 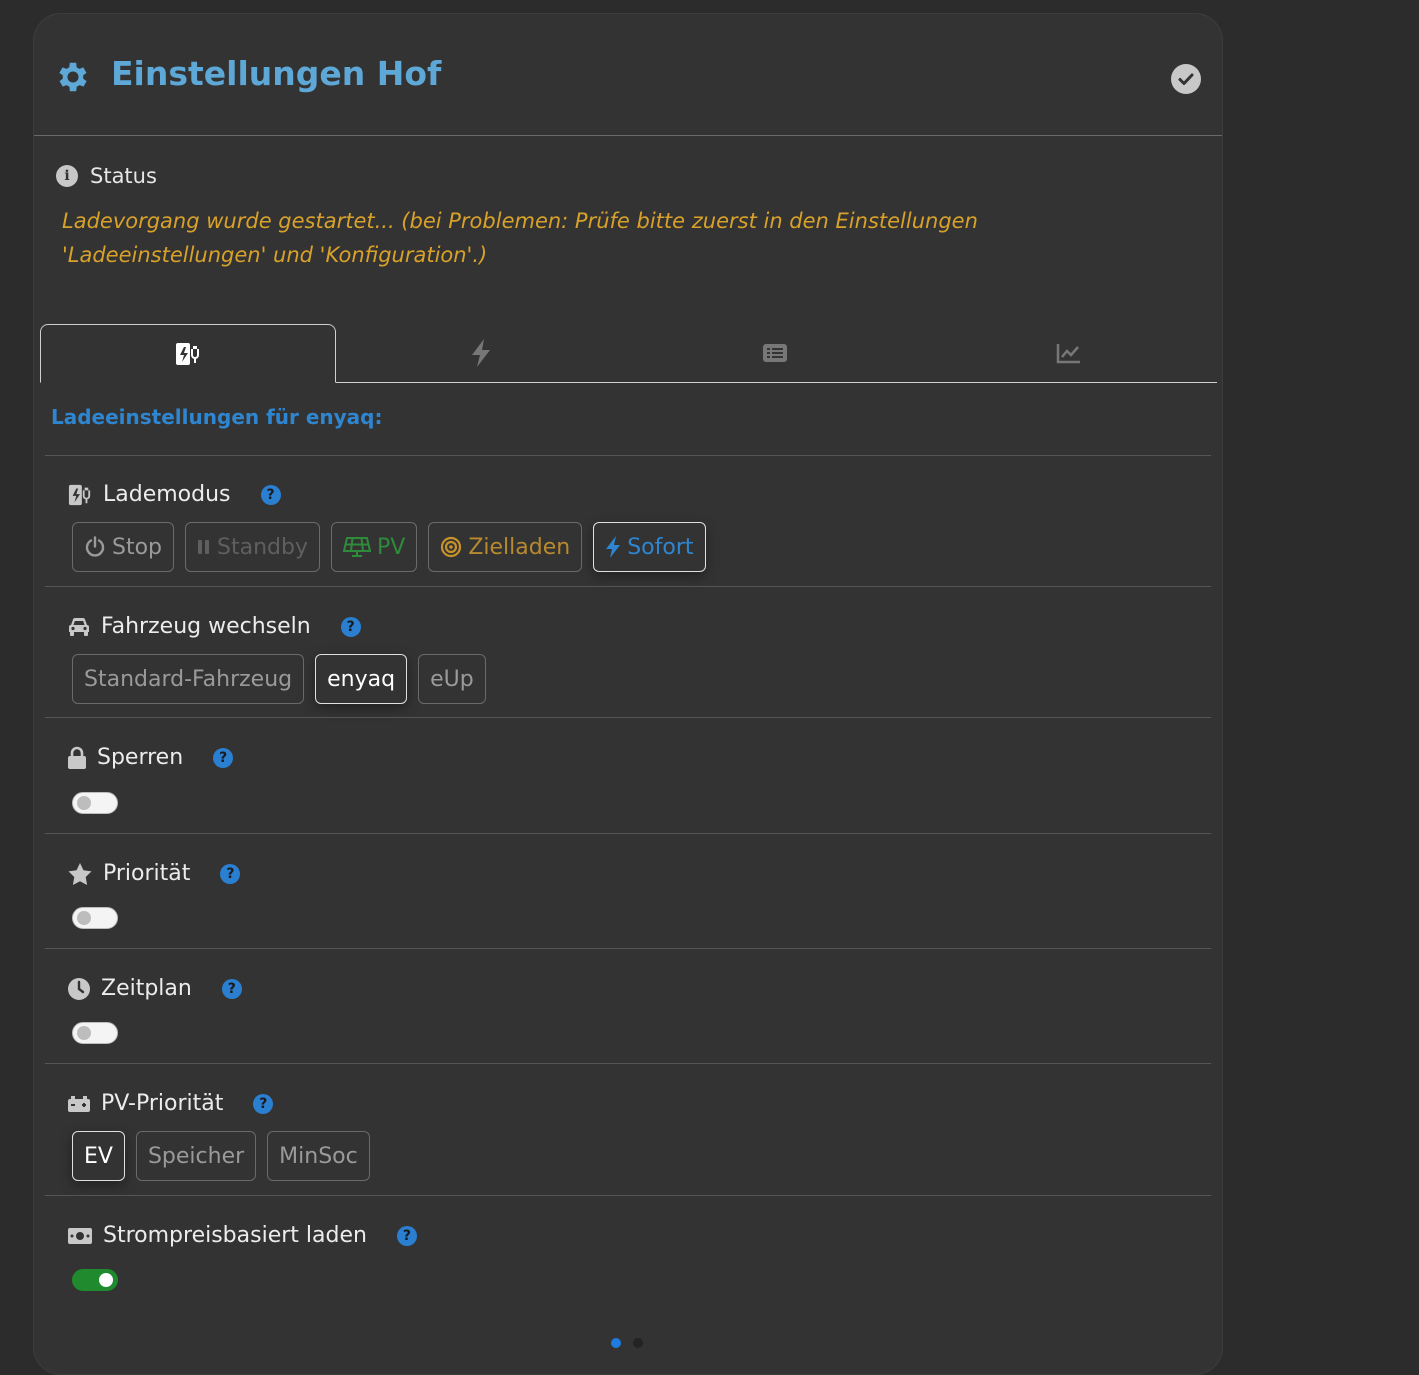 What do you see at coordinates (206, 626) in the screenshot?
I see `fahrzeug-label: Fahrzeug wechseln` at bounding box center [206, 626].